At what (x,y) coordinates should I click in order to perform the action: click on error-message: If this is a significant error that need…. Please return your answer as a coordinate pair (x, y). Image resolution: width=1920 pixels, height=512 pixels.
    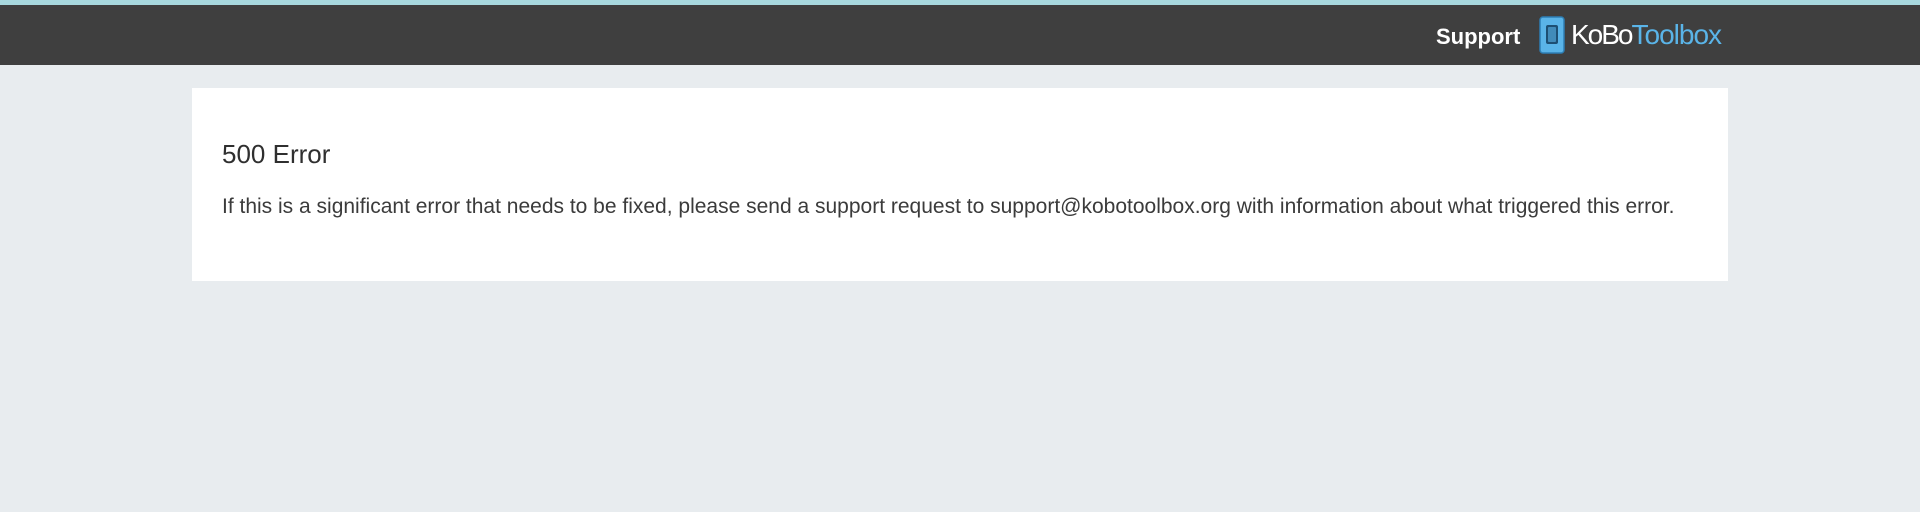
    Looking at the image, I should click on (948, 206).